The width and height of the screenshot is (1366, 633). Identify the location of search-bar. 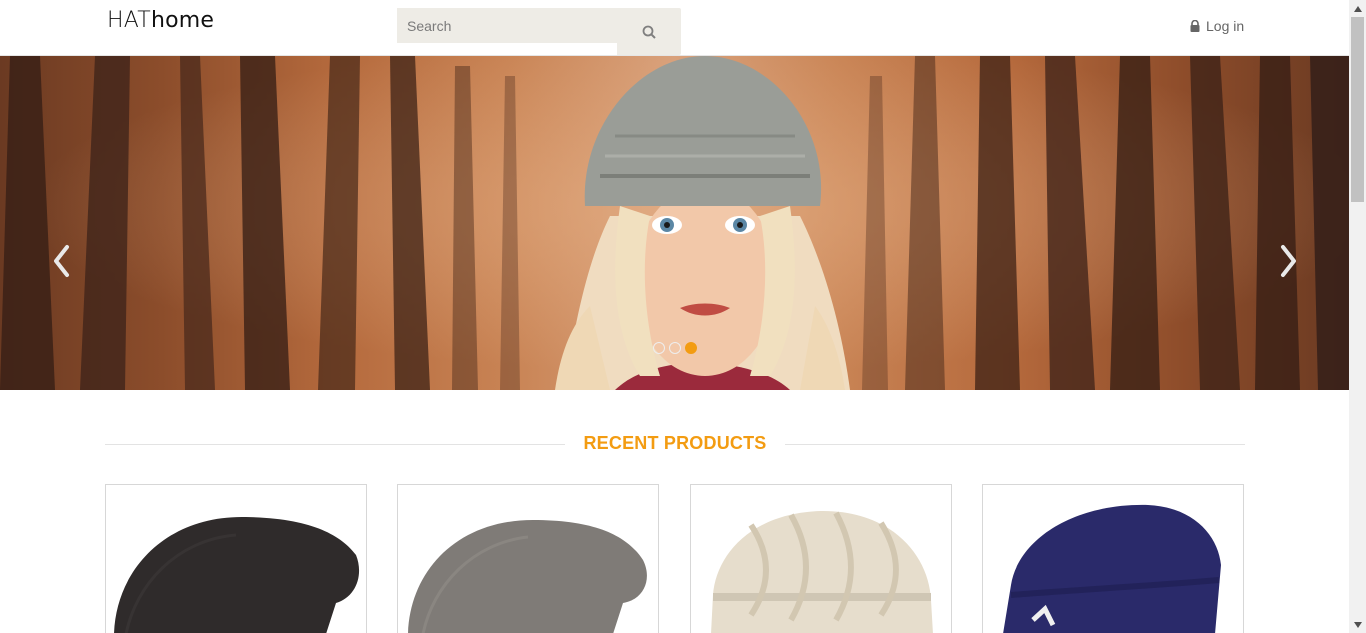
(539, 31).